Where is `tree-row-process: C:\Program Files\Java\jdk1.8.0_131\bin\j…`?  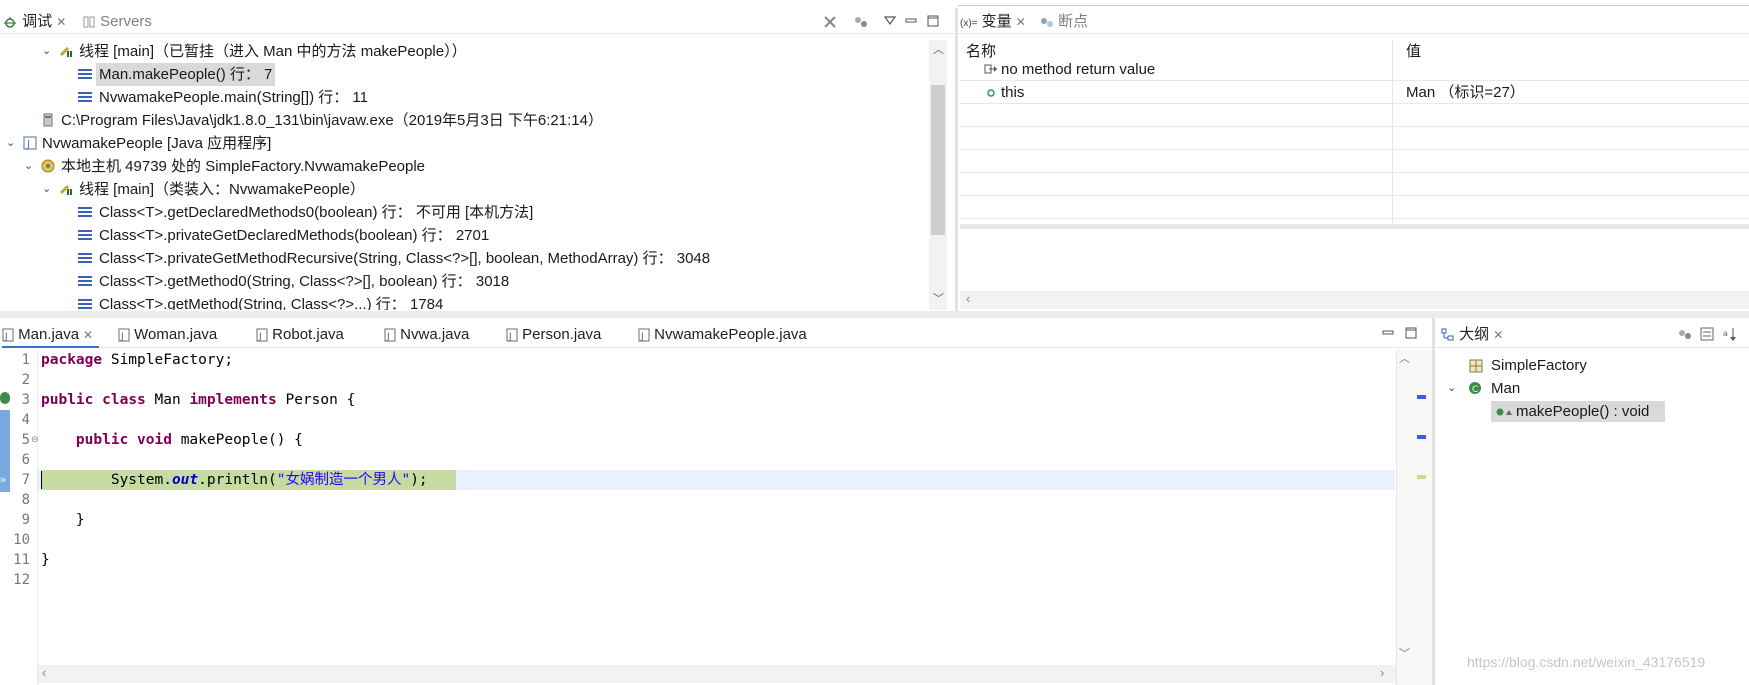
tree-row-process: C:\Program Files\Java\jdk1.8.0_131\bin\j… is located at coordinates (460, 120).